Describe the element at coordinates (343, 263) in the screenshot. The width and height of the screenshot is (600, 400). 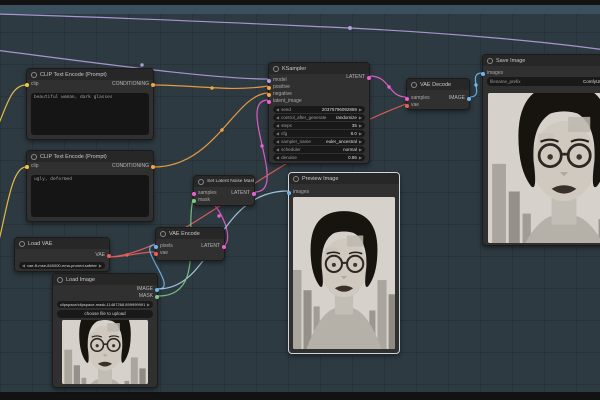
I see `node-preview-image: Preview Image images` at that location.